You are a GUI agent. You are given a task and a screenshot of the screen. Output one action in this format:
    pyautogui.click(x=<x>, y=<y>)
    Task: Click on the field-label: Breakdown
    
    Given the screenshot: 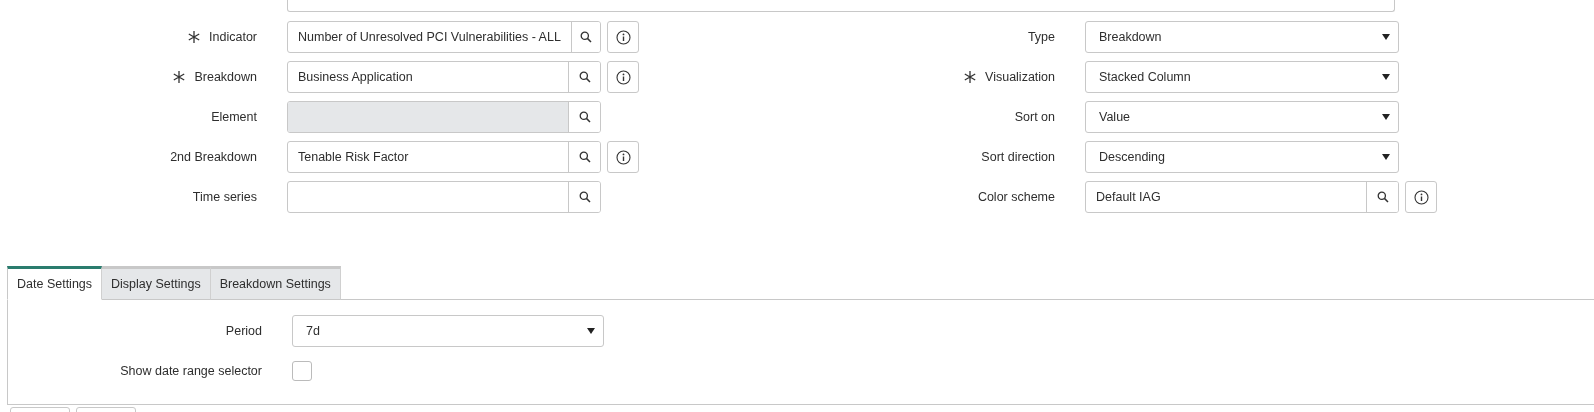 What is the action you would take?
    pyautogui.click(x=225, y=77)
    